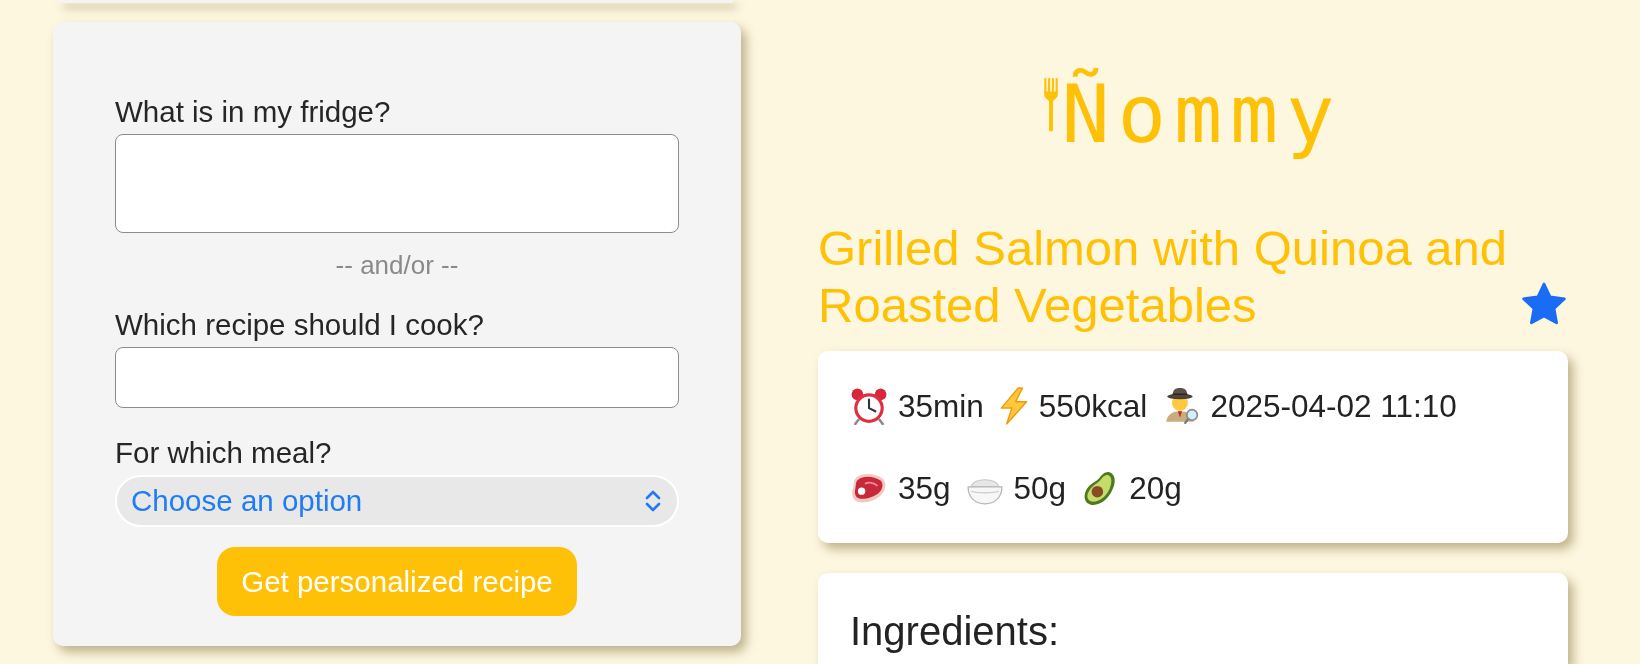 The width and height of the screenshot is (1640, 664). I want to click on separator-text: -- and/or --, so click(397, 265).